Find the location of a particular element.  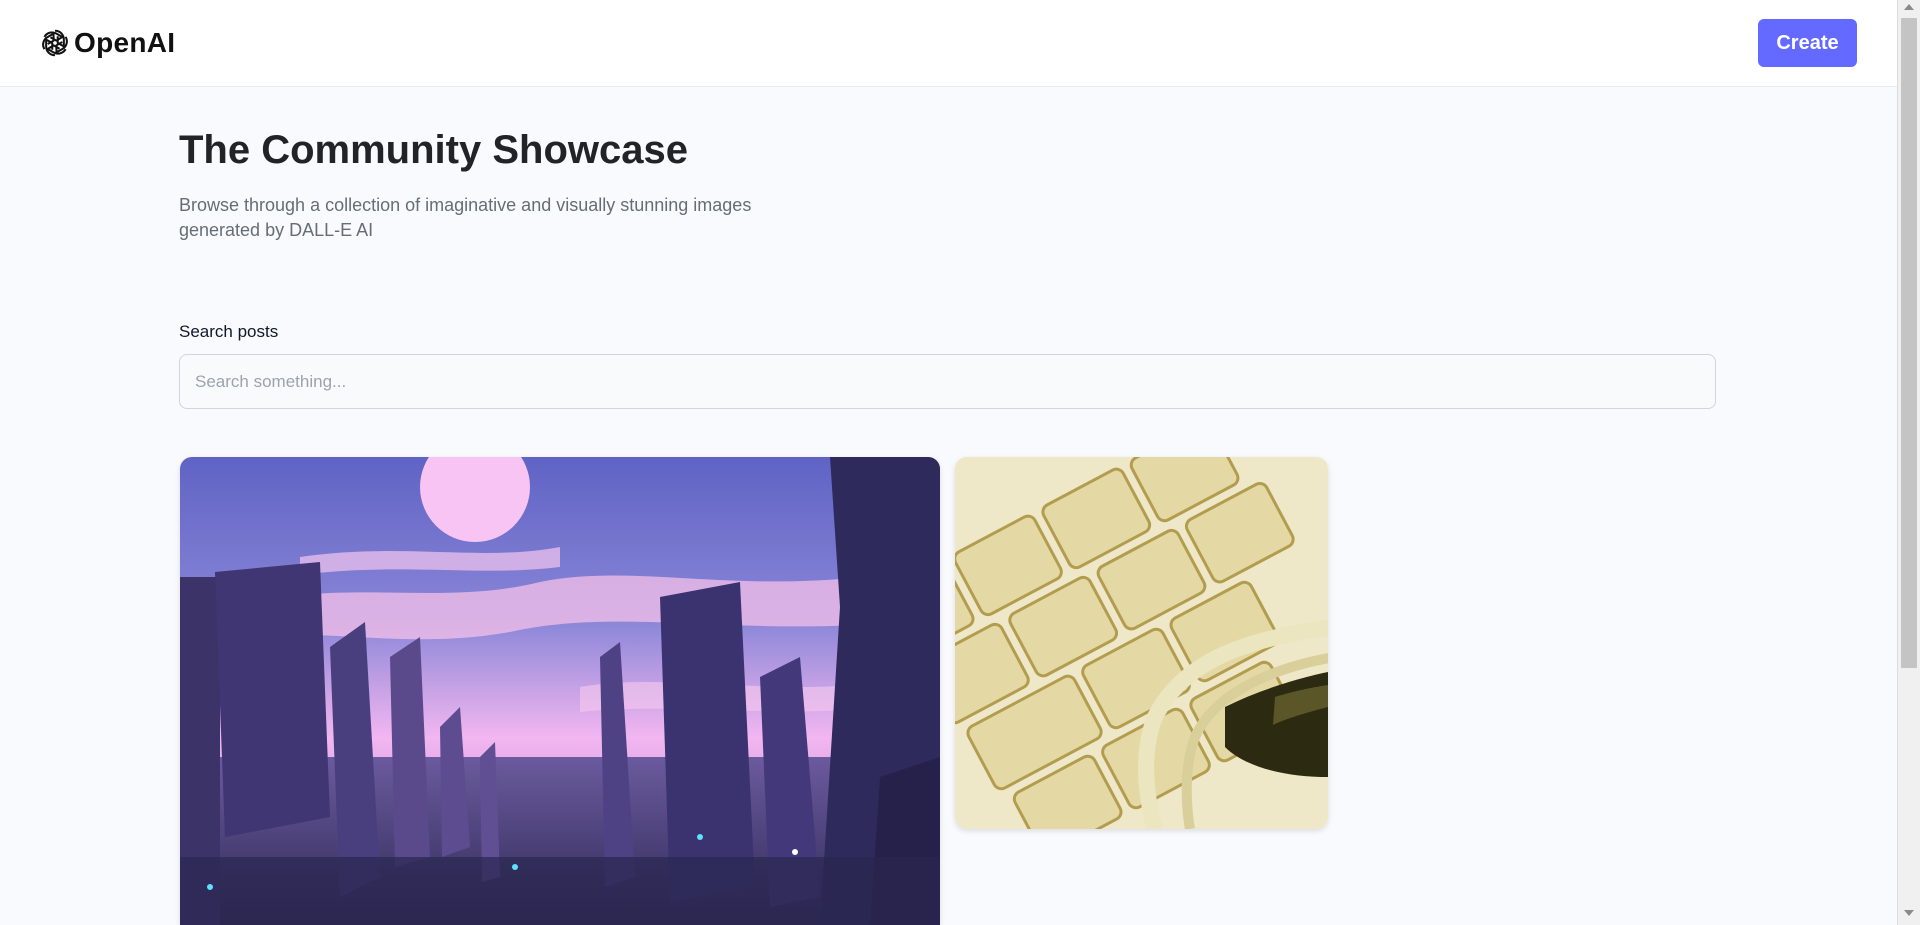

brand-name: OpenAI is located at coordinates (125, 42).